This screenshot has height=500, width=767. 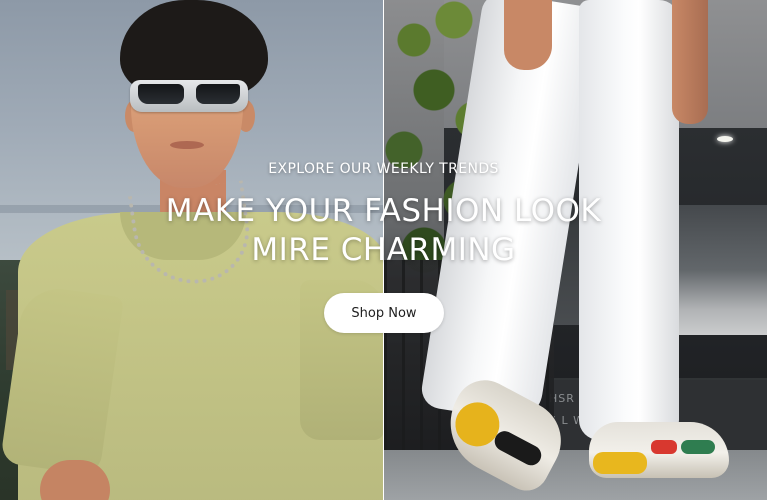 What do you see at coordinates (659, 450) in the screenshot?
I see `model-sneaker-right` at bounding box center [659, 450].